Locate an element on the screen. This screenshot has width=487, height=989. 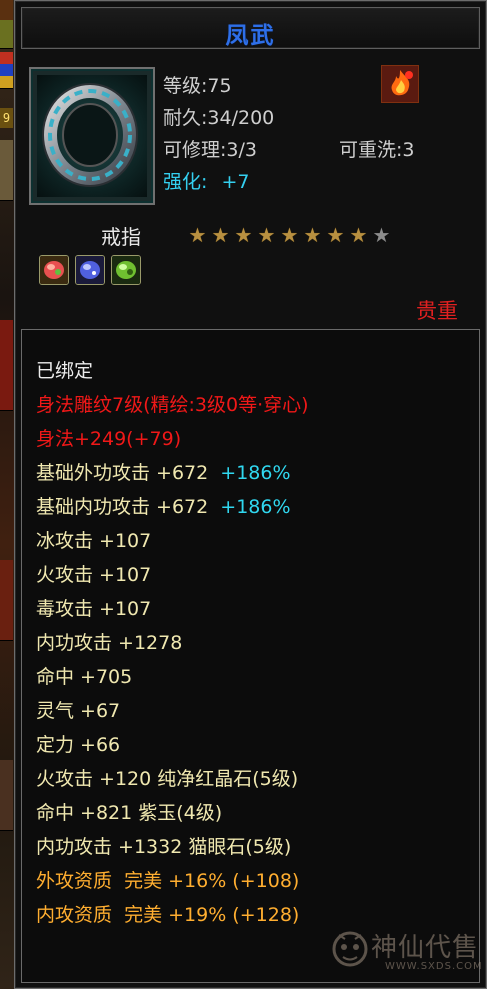
poison-attack-line: 毒攻击 +107 is located at coordinates (94, 609).